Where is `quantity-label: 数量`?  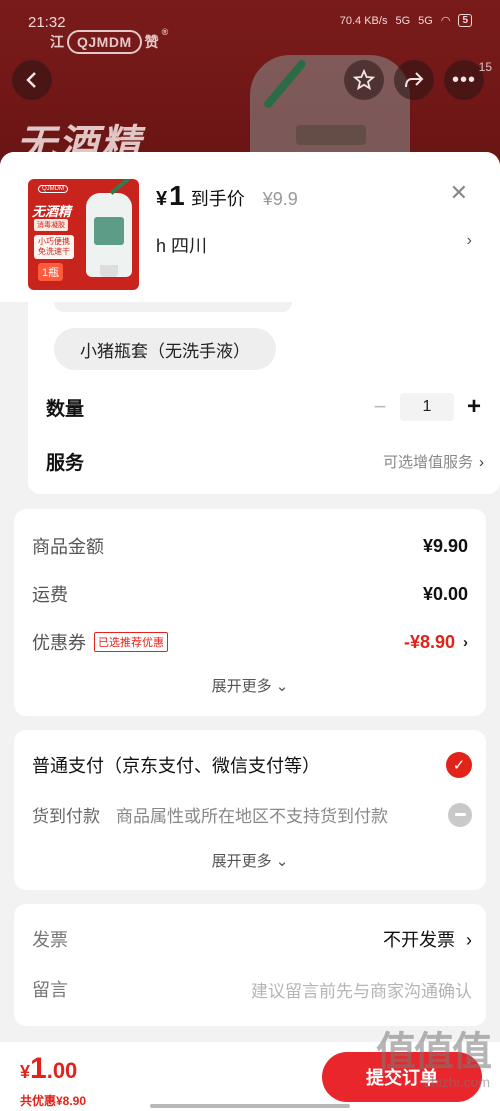 quantity-label: 数量 is located at coordinates (65, 409).